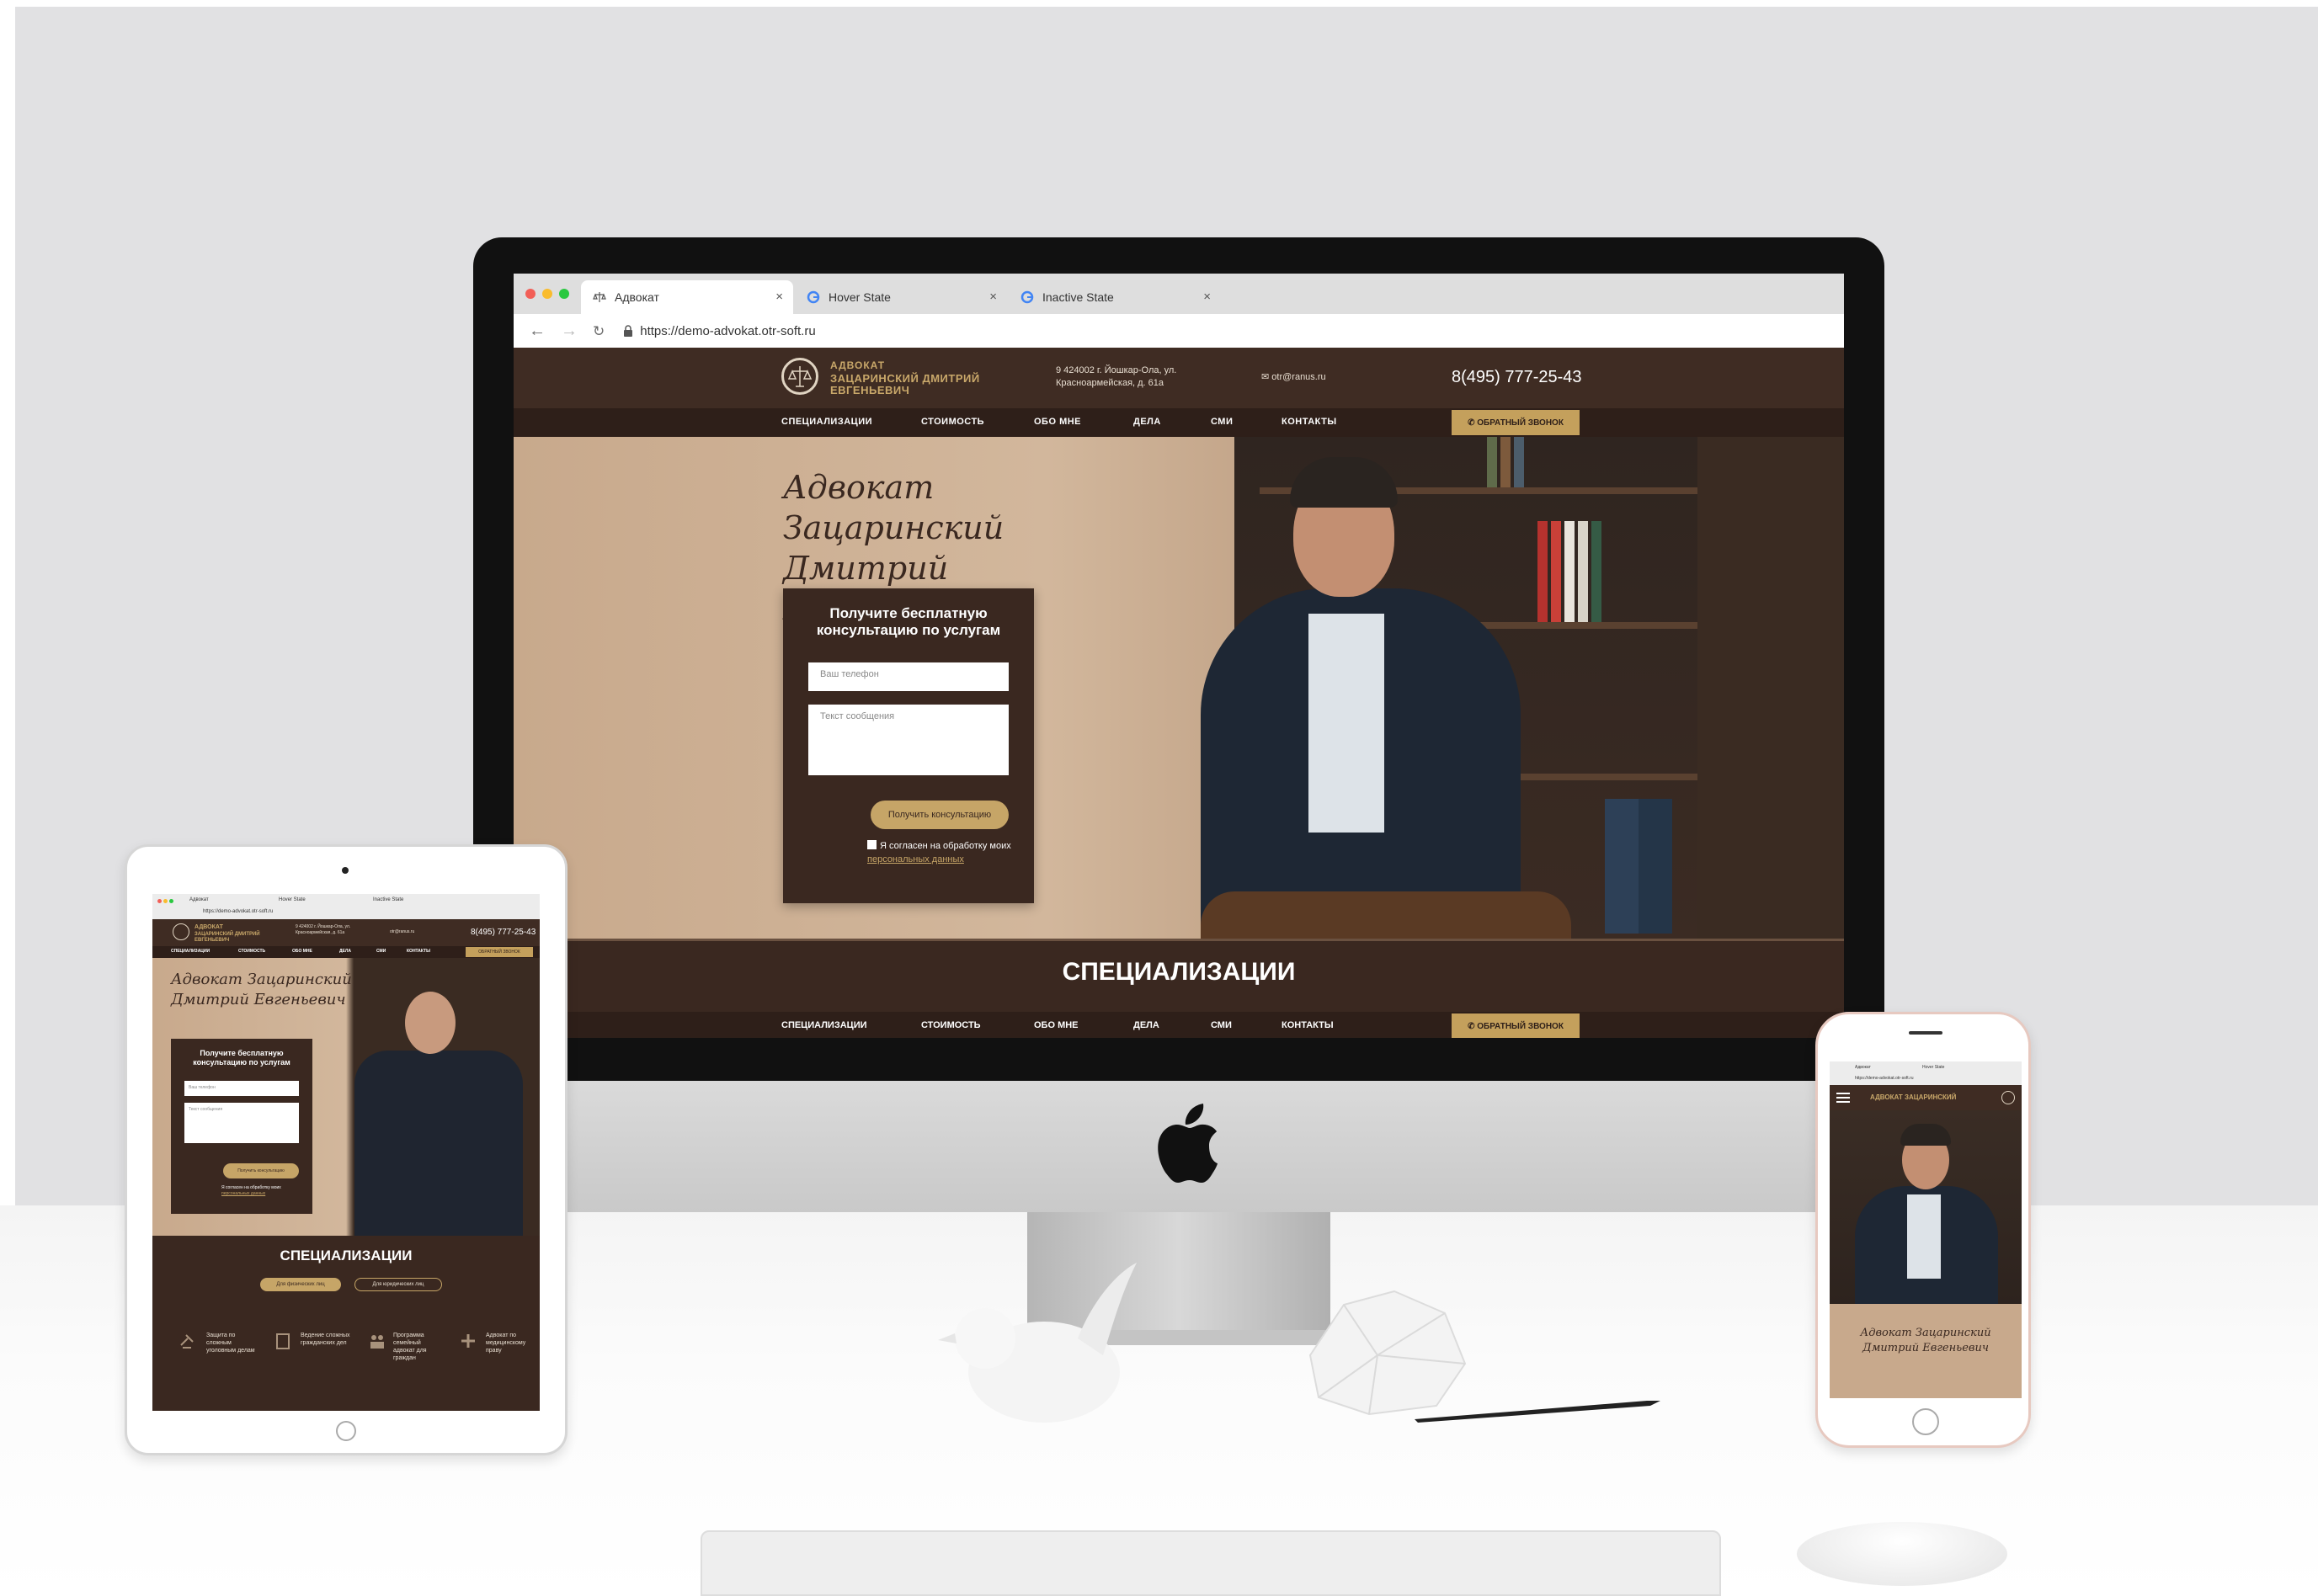  I want to click on hero-title-line2: Дмитрий Евгеньевич, so click(1925, 1348).